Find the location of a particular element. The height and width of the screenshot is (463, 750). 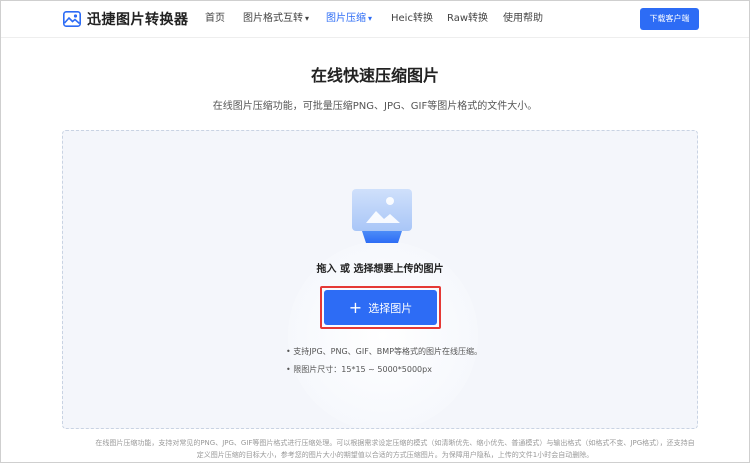

logo: 迅捷图片转换器 is located at coordinates (126, 19).